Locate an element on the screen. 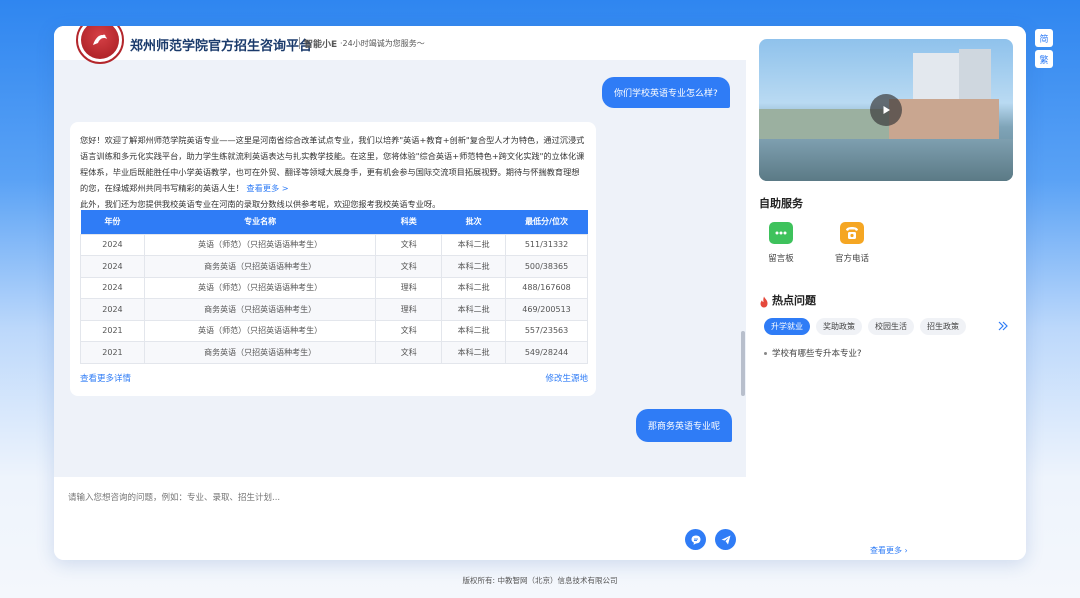 This screenshot has height=598, width=1080. phone-icon is located at coordinates (852, 233).